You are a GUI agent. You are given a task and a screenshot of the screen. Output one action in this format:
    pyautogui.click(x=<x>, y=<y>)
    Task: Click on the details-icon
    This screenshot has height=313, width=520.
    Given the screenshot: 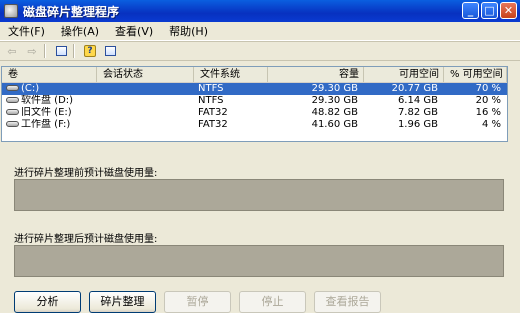 What is the action you would take?
    pyautogui.click(x=110, y=51)
    